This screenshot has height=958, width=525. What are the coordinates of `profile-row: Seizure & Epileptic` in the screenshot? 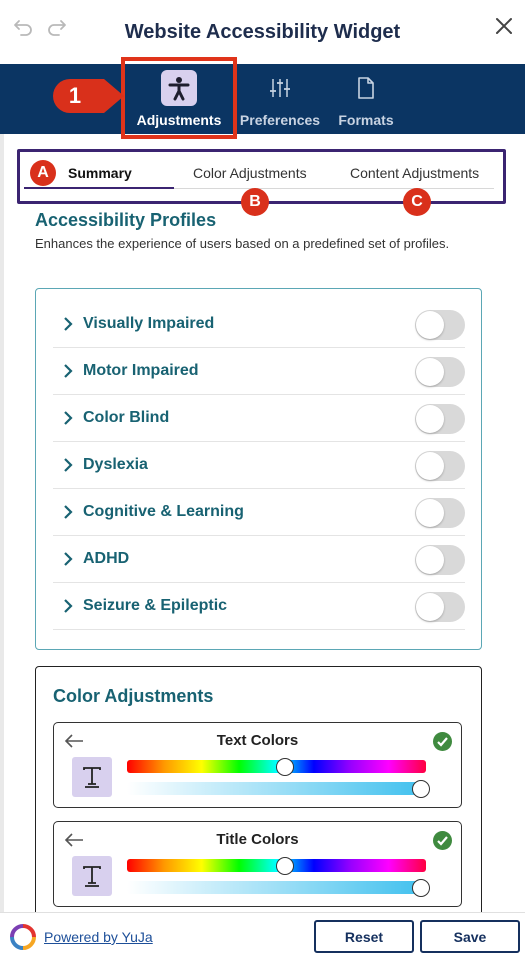 It's located at (259, 606).